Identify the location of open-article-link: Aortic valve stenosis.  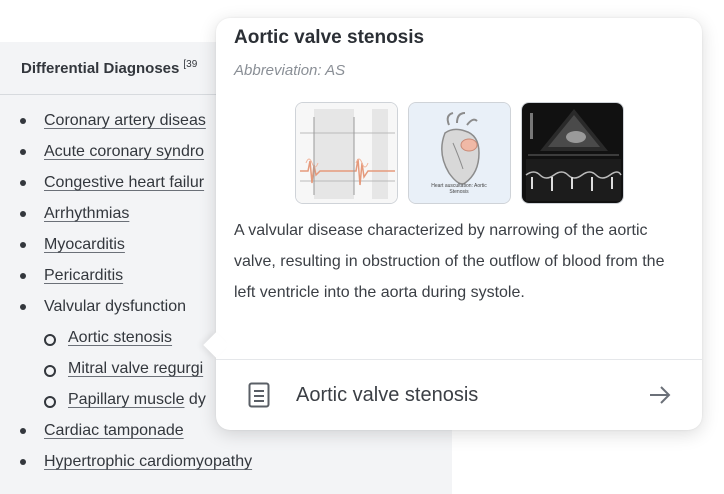
(459, 394).